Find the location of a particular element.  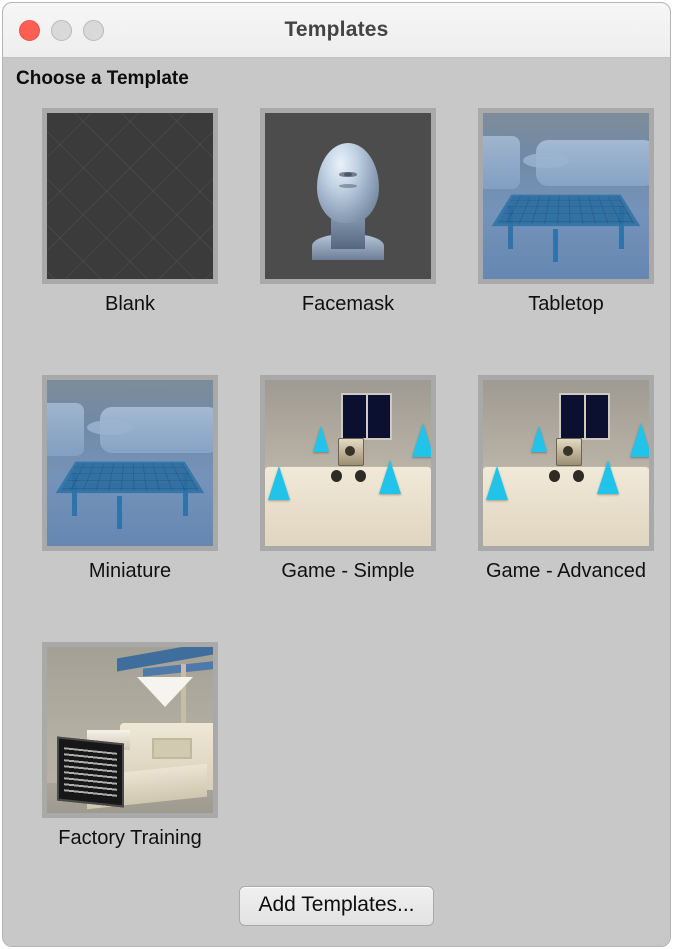

page-title: Choose a Template is located at coordinates (102, 78).